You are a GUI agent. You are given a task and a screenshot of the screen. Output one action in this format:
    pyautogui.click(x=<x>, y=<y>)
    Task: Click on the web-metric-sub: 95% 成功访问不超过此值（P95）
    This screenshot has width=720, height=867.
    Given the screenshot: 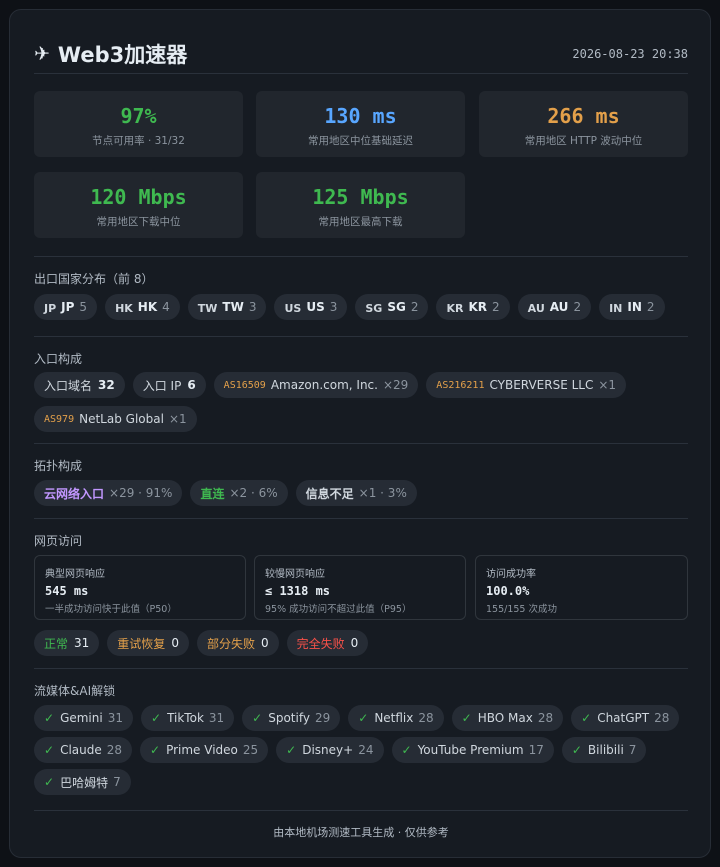 What is the action you would take?
    pyautogui.click(x=338, y=609)
    